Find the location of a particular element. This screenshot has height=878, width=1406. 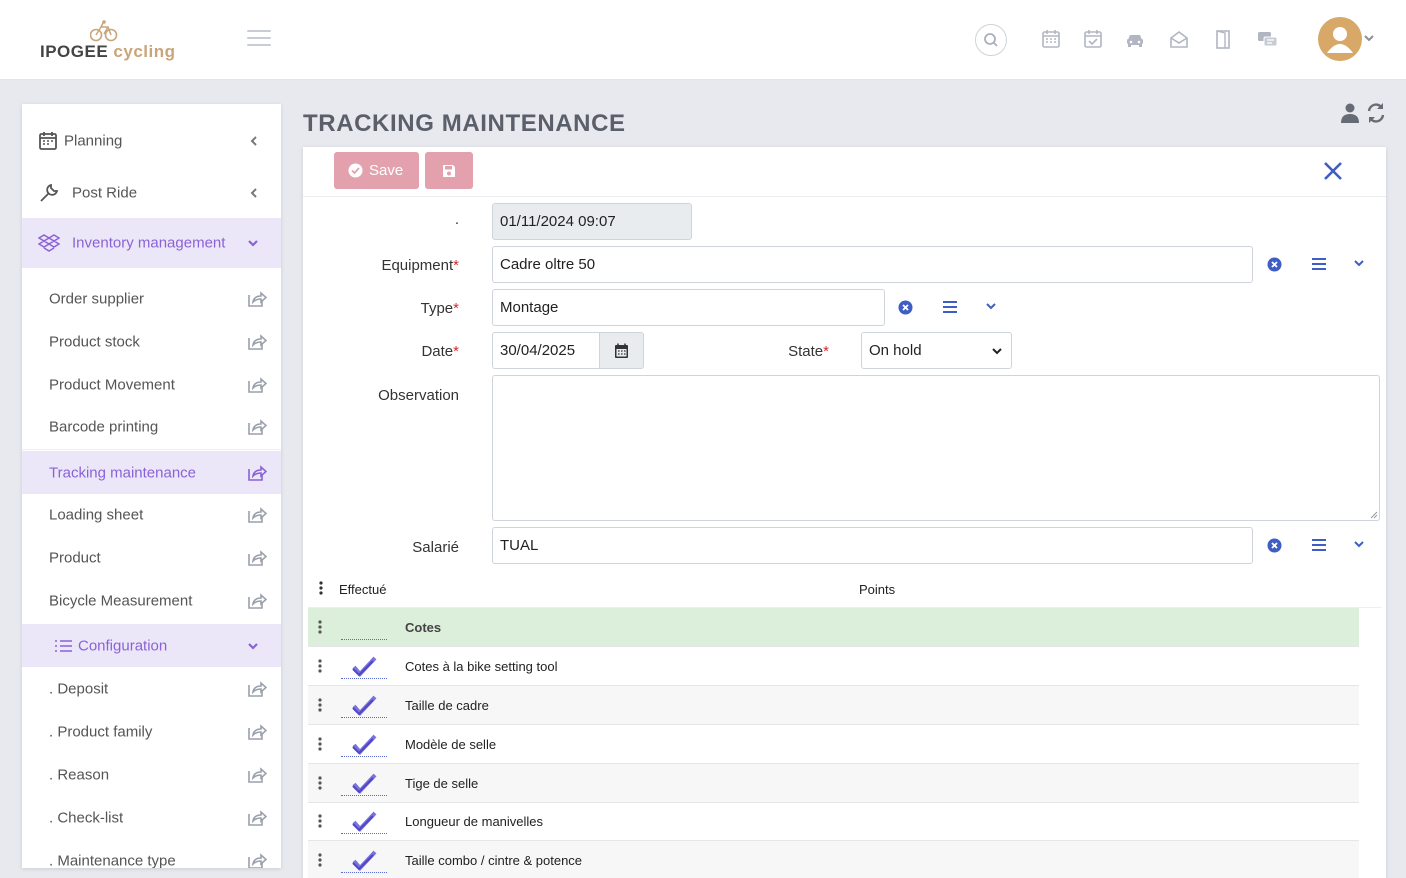

sidebar-subitem-product: Product is located at coordinates (151, 557).